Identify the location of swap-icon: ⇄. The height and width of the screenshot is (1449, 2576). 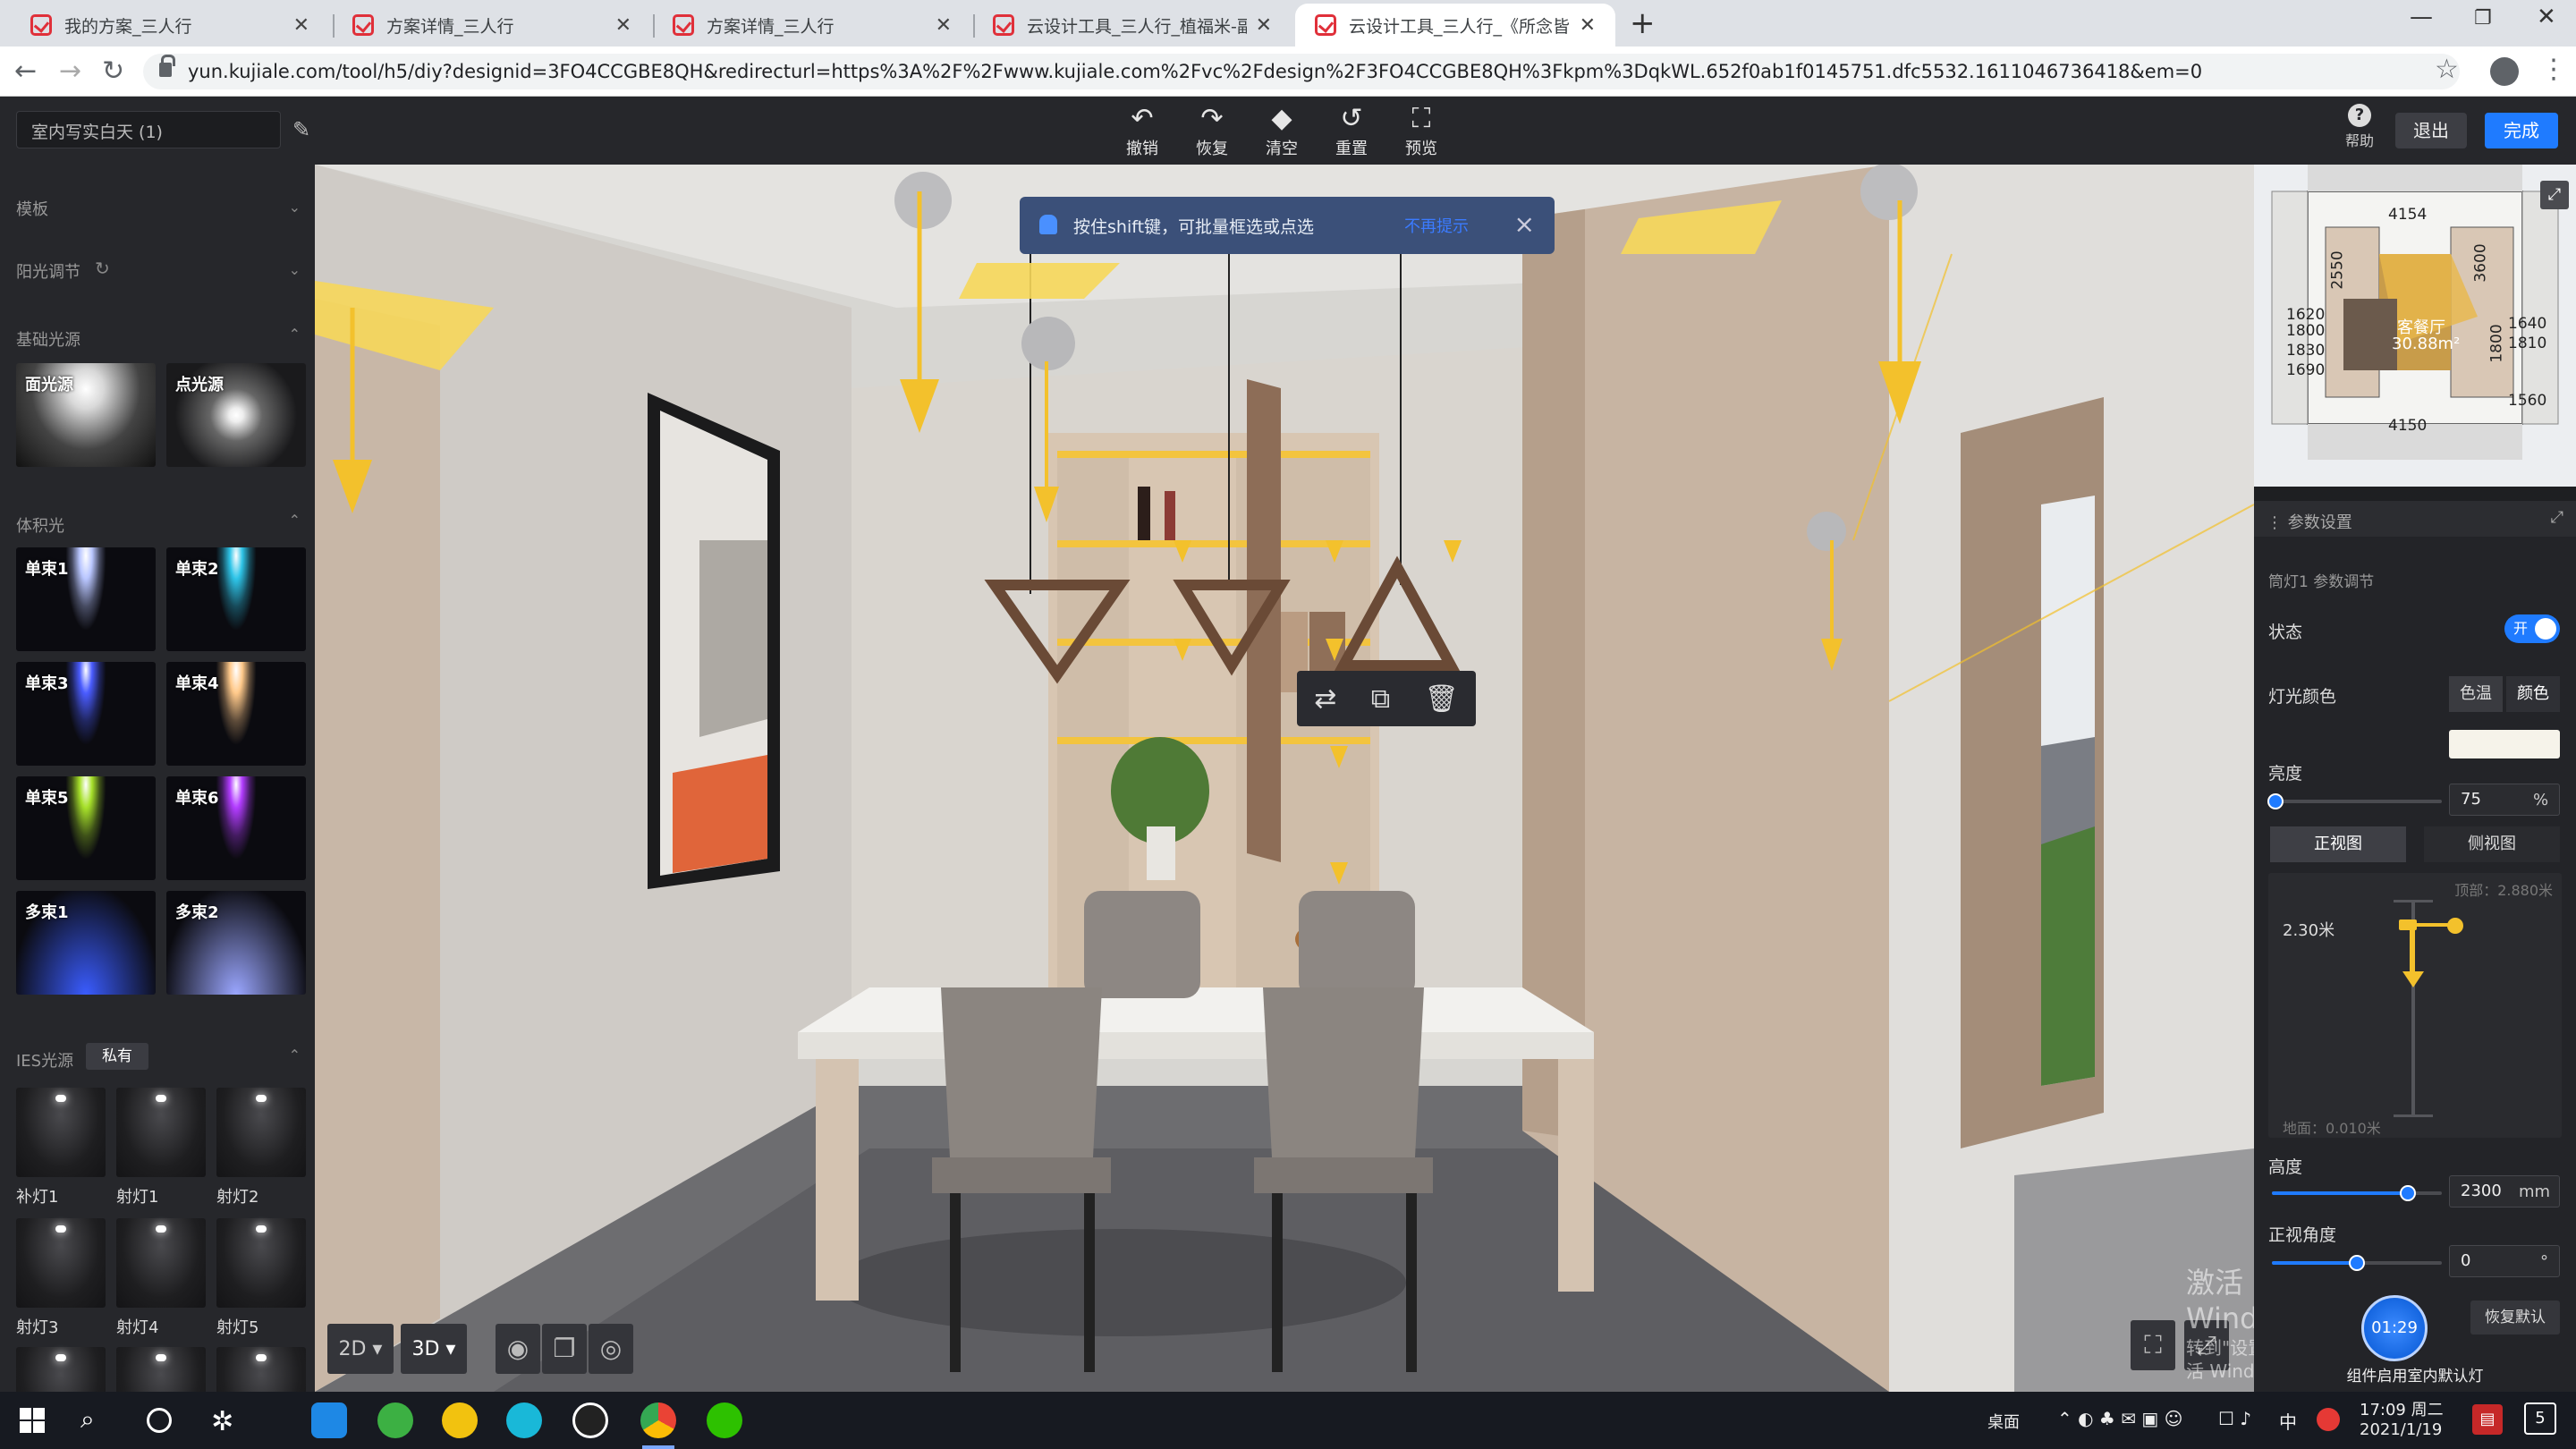
(1325, 699).